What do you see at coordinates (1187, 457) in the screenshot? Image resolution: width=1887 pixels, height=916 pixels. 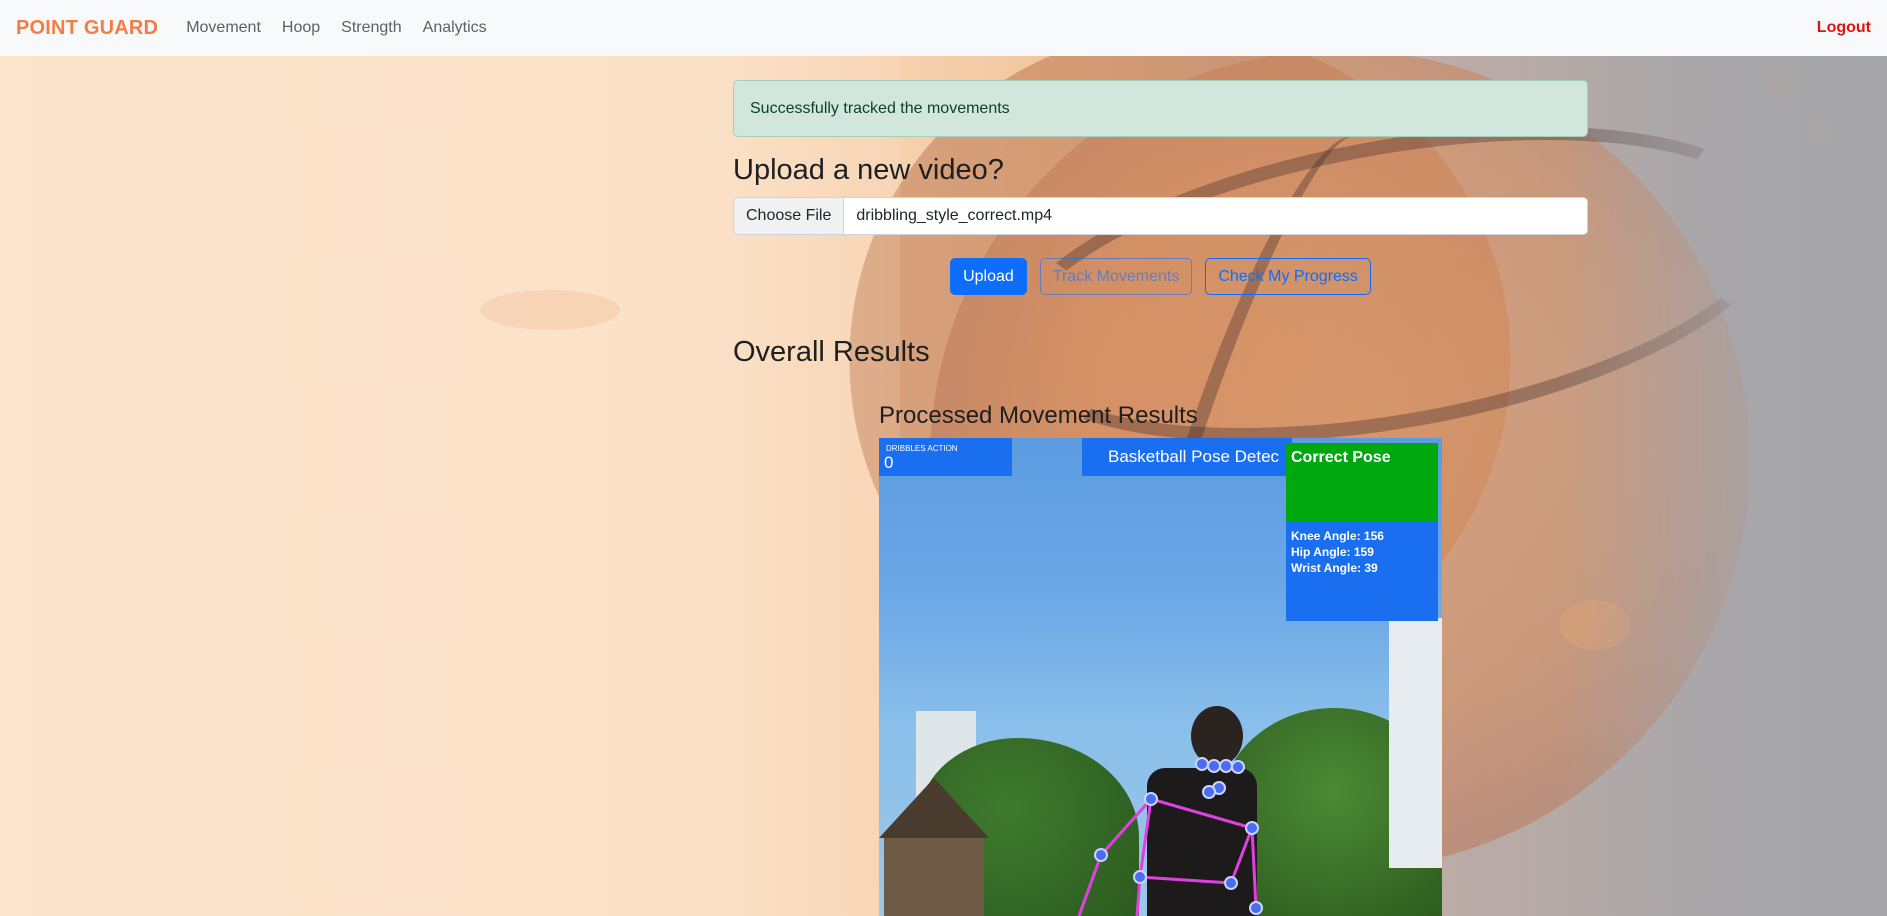 I see `video-banner: Basketball Pose Detec` at bounding box center [1187, 457].